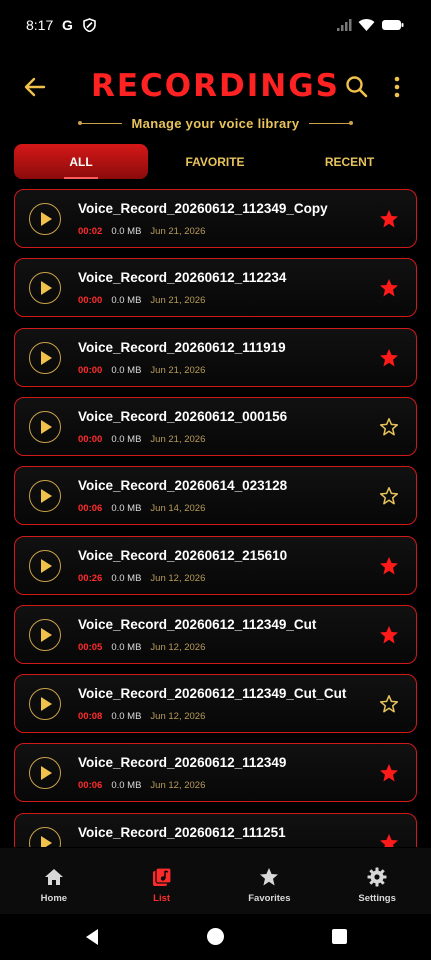 The width and height of the screenshot is (431, 960). Describe the element at coordinates (377, 877) in the screenshot. I see `gear-icon` at that location.